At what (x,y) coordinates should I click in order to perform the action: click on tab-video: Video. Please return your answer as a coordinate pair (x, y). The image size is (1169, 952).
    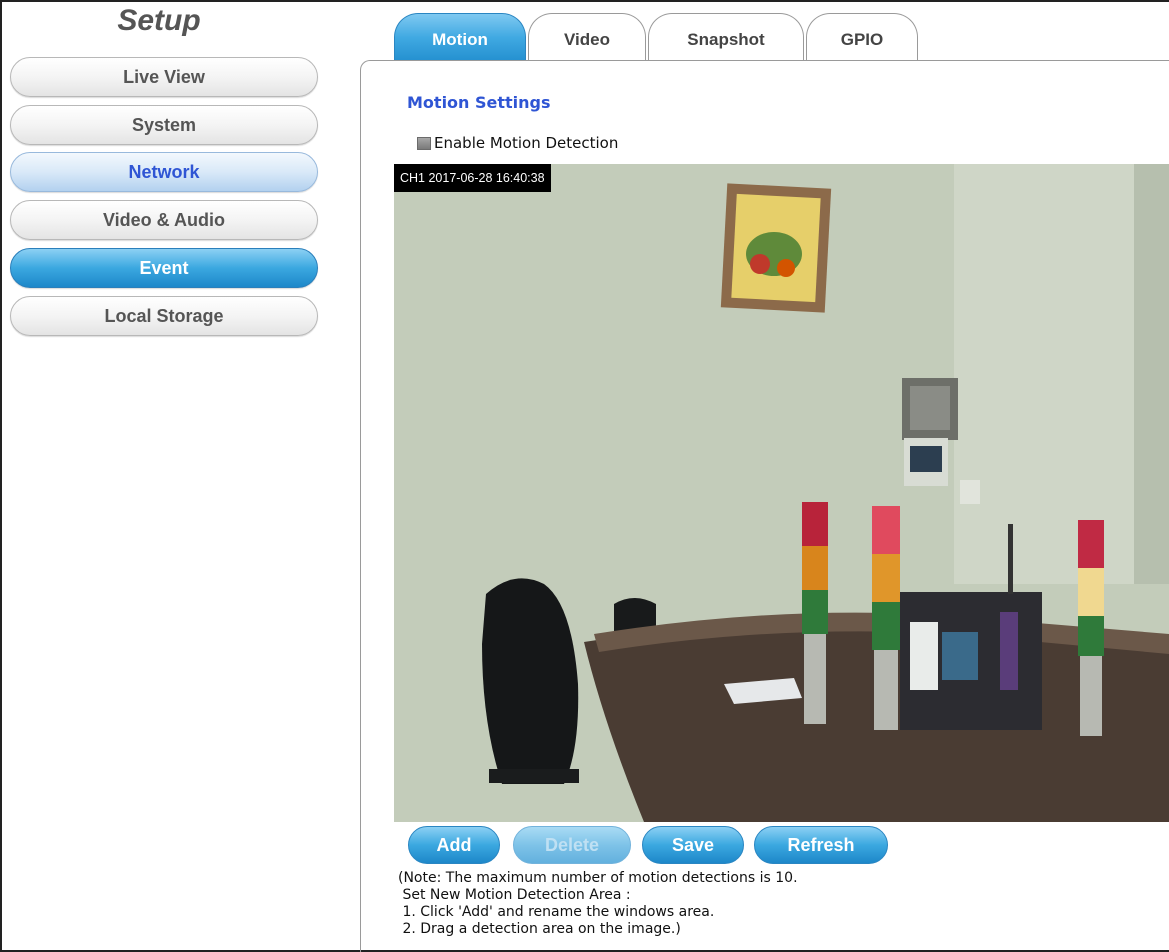
    Looking at the image, I should click on (587, 37).